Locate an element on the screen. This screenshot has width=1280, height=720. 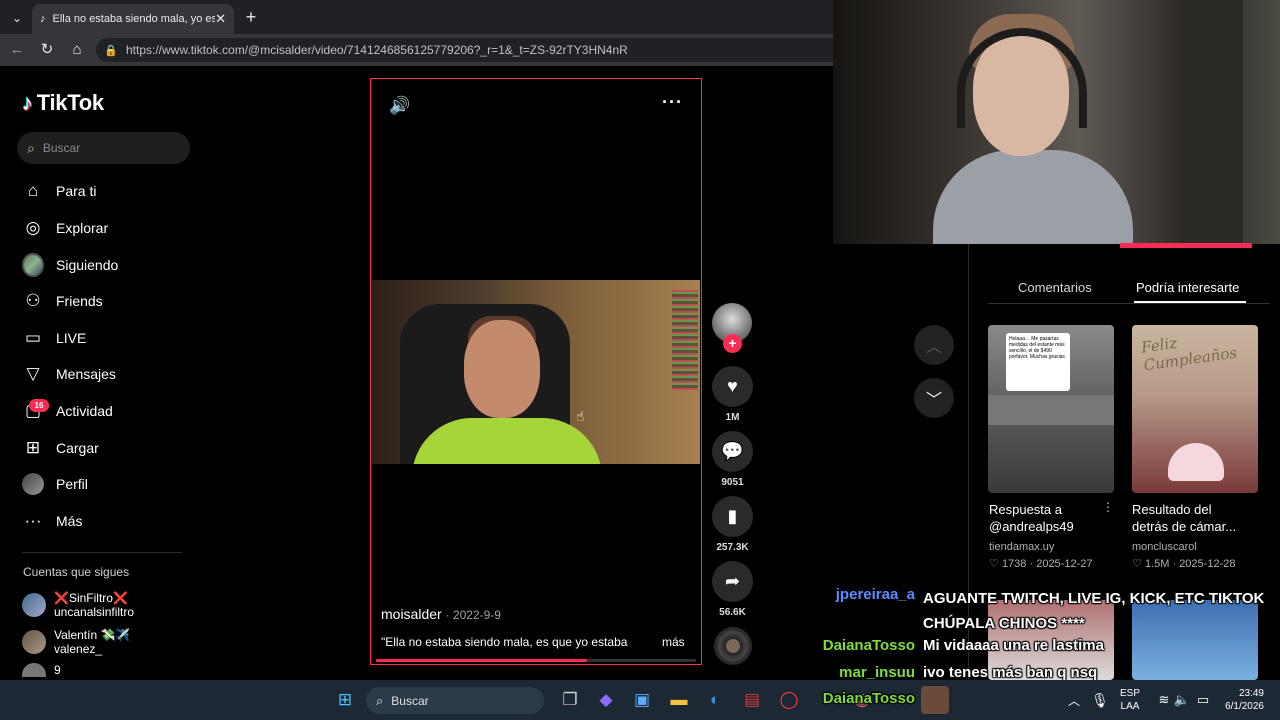
comment-button: 💬 is located at coordinates (732, 451).